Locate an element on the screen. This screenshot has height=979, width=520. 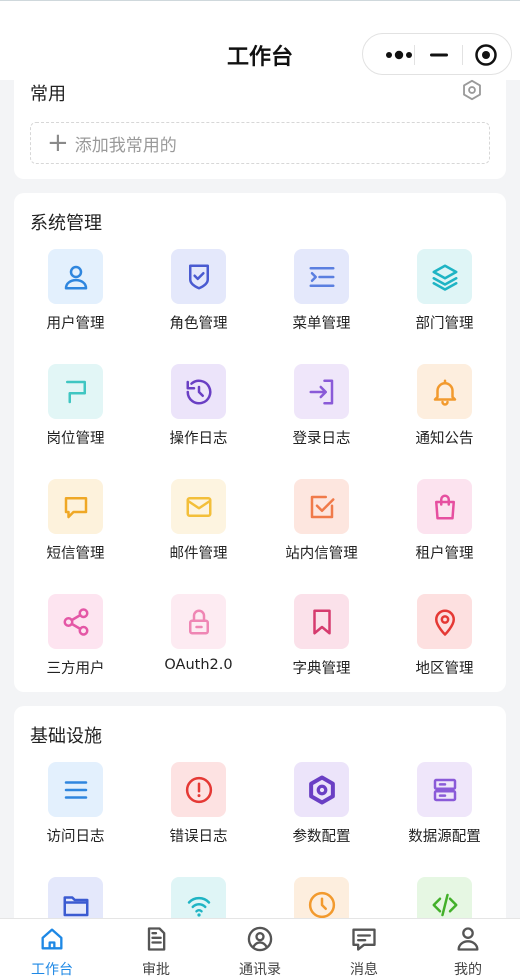
grid-item-label: 用户管理 is located at coordinates (75, 324).